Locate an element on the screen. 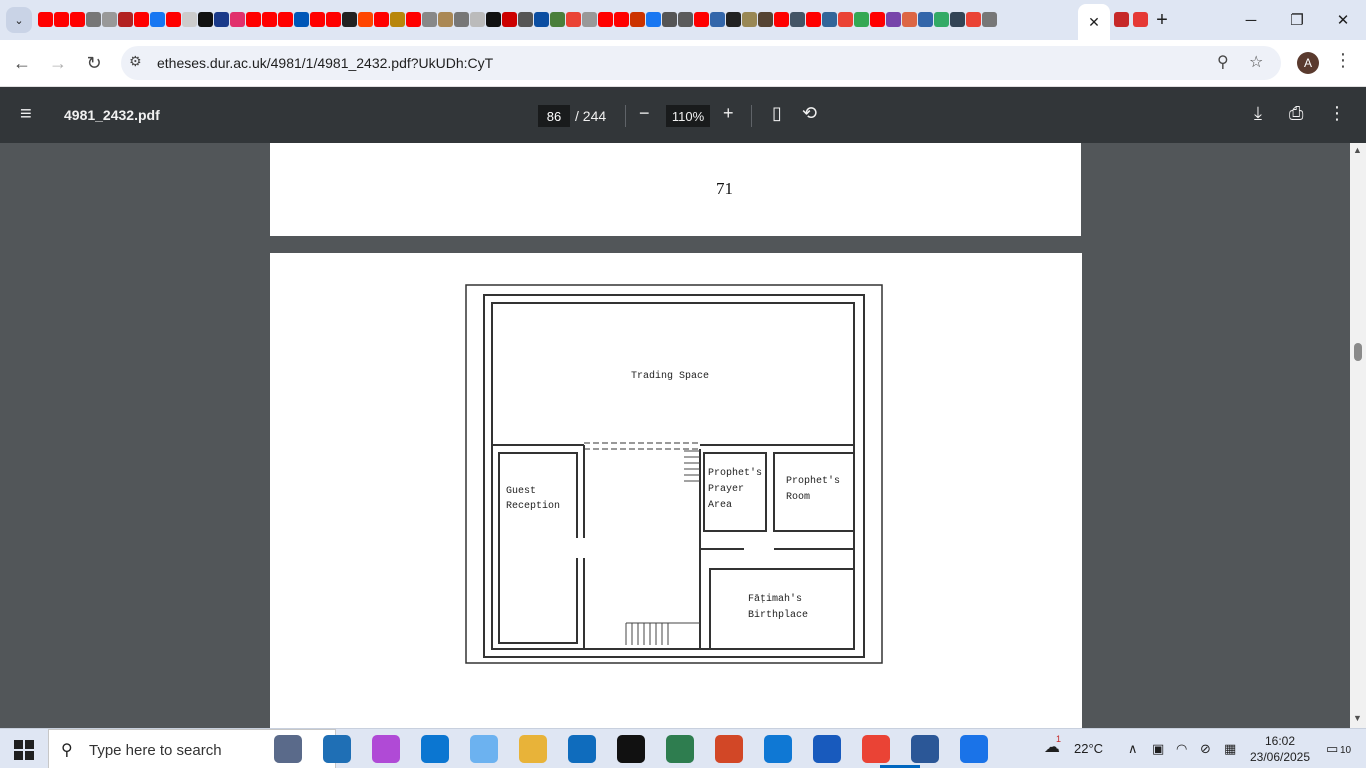  zoom-in-icon: + is located at coordinates (728, 113).